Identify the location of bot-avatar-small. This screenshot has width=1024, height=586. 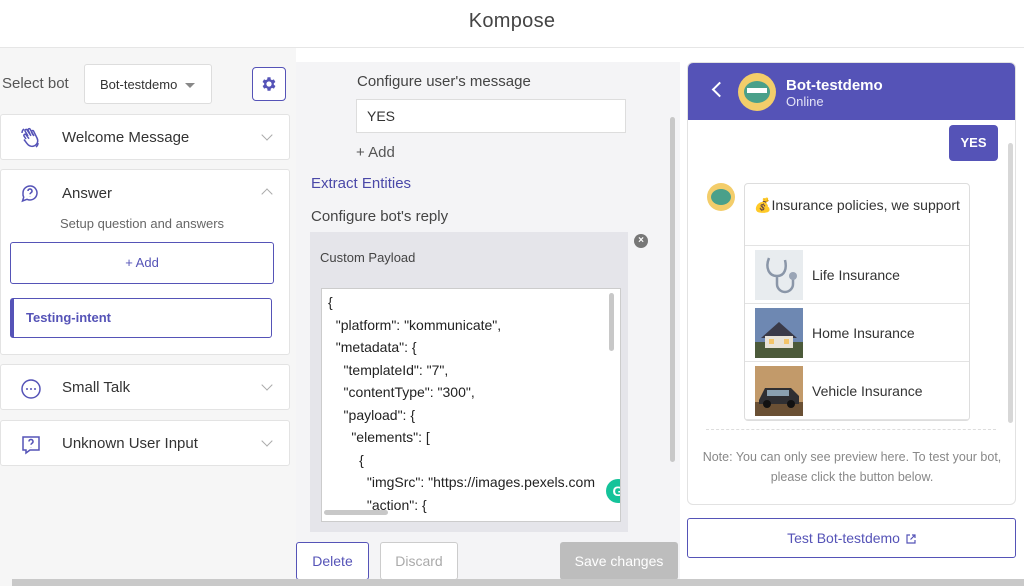
(721, 197).